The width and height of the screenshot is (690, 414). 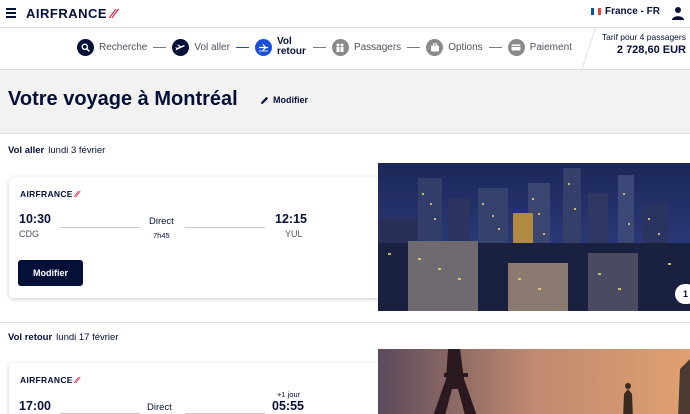 I want to click on user-account-icon, so click(x=678, y=13).